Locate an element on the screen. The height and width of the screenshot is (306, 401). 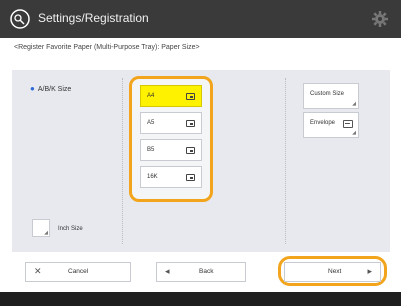
envelope-button: Envelope ◢ is located at coordinates (331, 125).